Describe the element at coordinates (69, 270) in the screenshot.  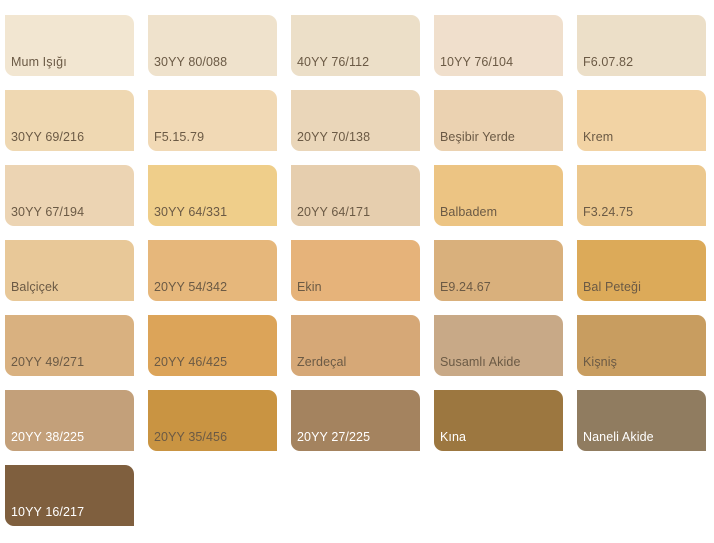
I see `color-swatch: Balçiçek` at that location.